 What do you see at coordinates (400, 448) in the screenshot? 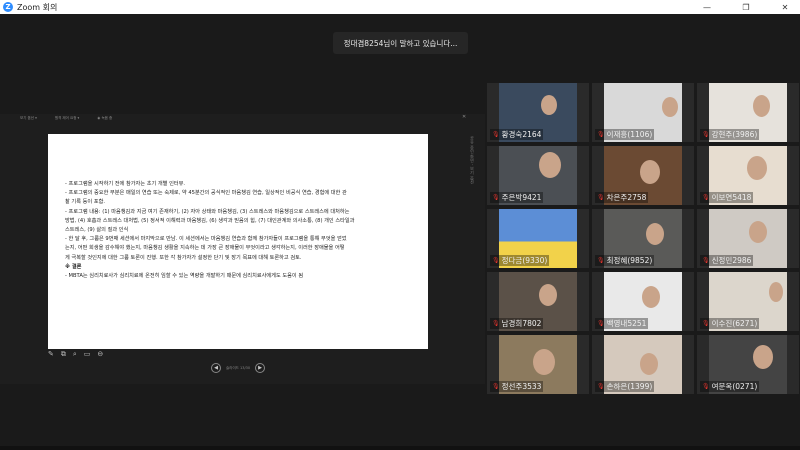
I see `bottom-bar` at bounding box center [400, 448].